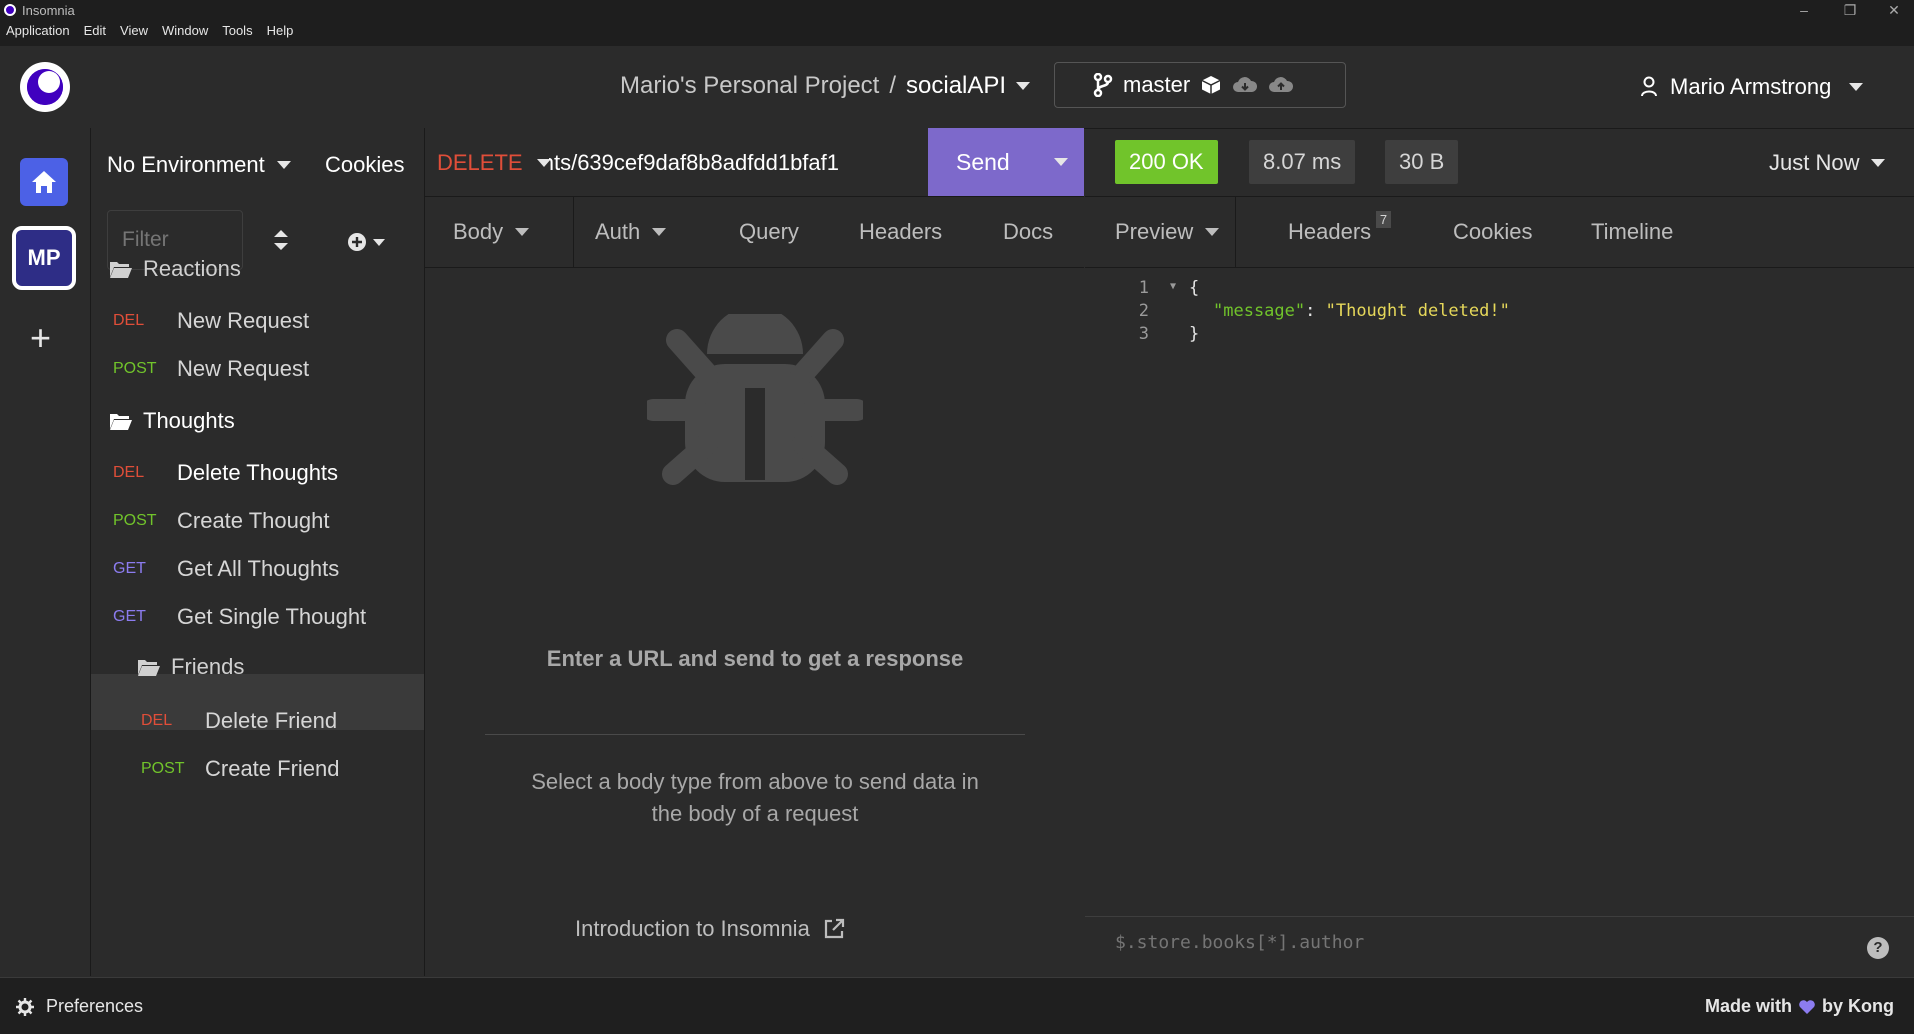 Image resolution: width=1914 pixels, height=1034 pixels. What do you see at coordinates (190, 667) in the screenshot?
I see `folder-friends: Friends` at bounding box center [190, 667].